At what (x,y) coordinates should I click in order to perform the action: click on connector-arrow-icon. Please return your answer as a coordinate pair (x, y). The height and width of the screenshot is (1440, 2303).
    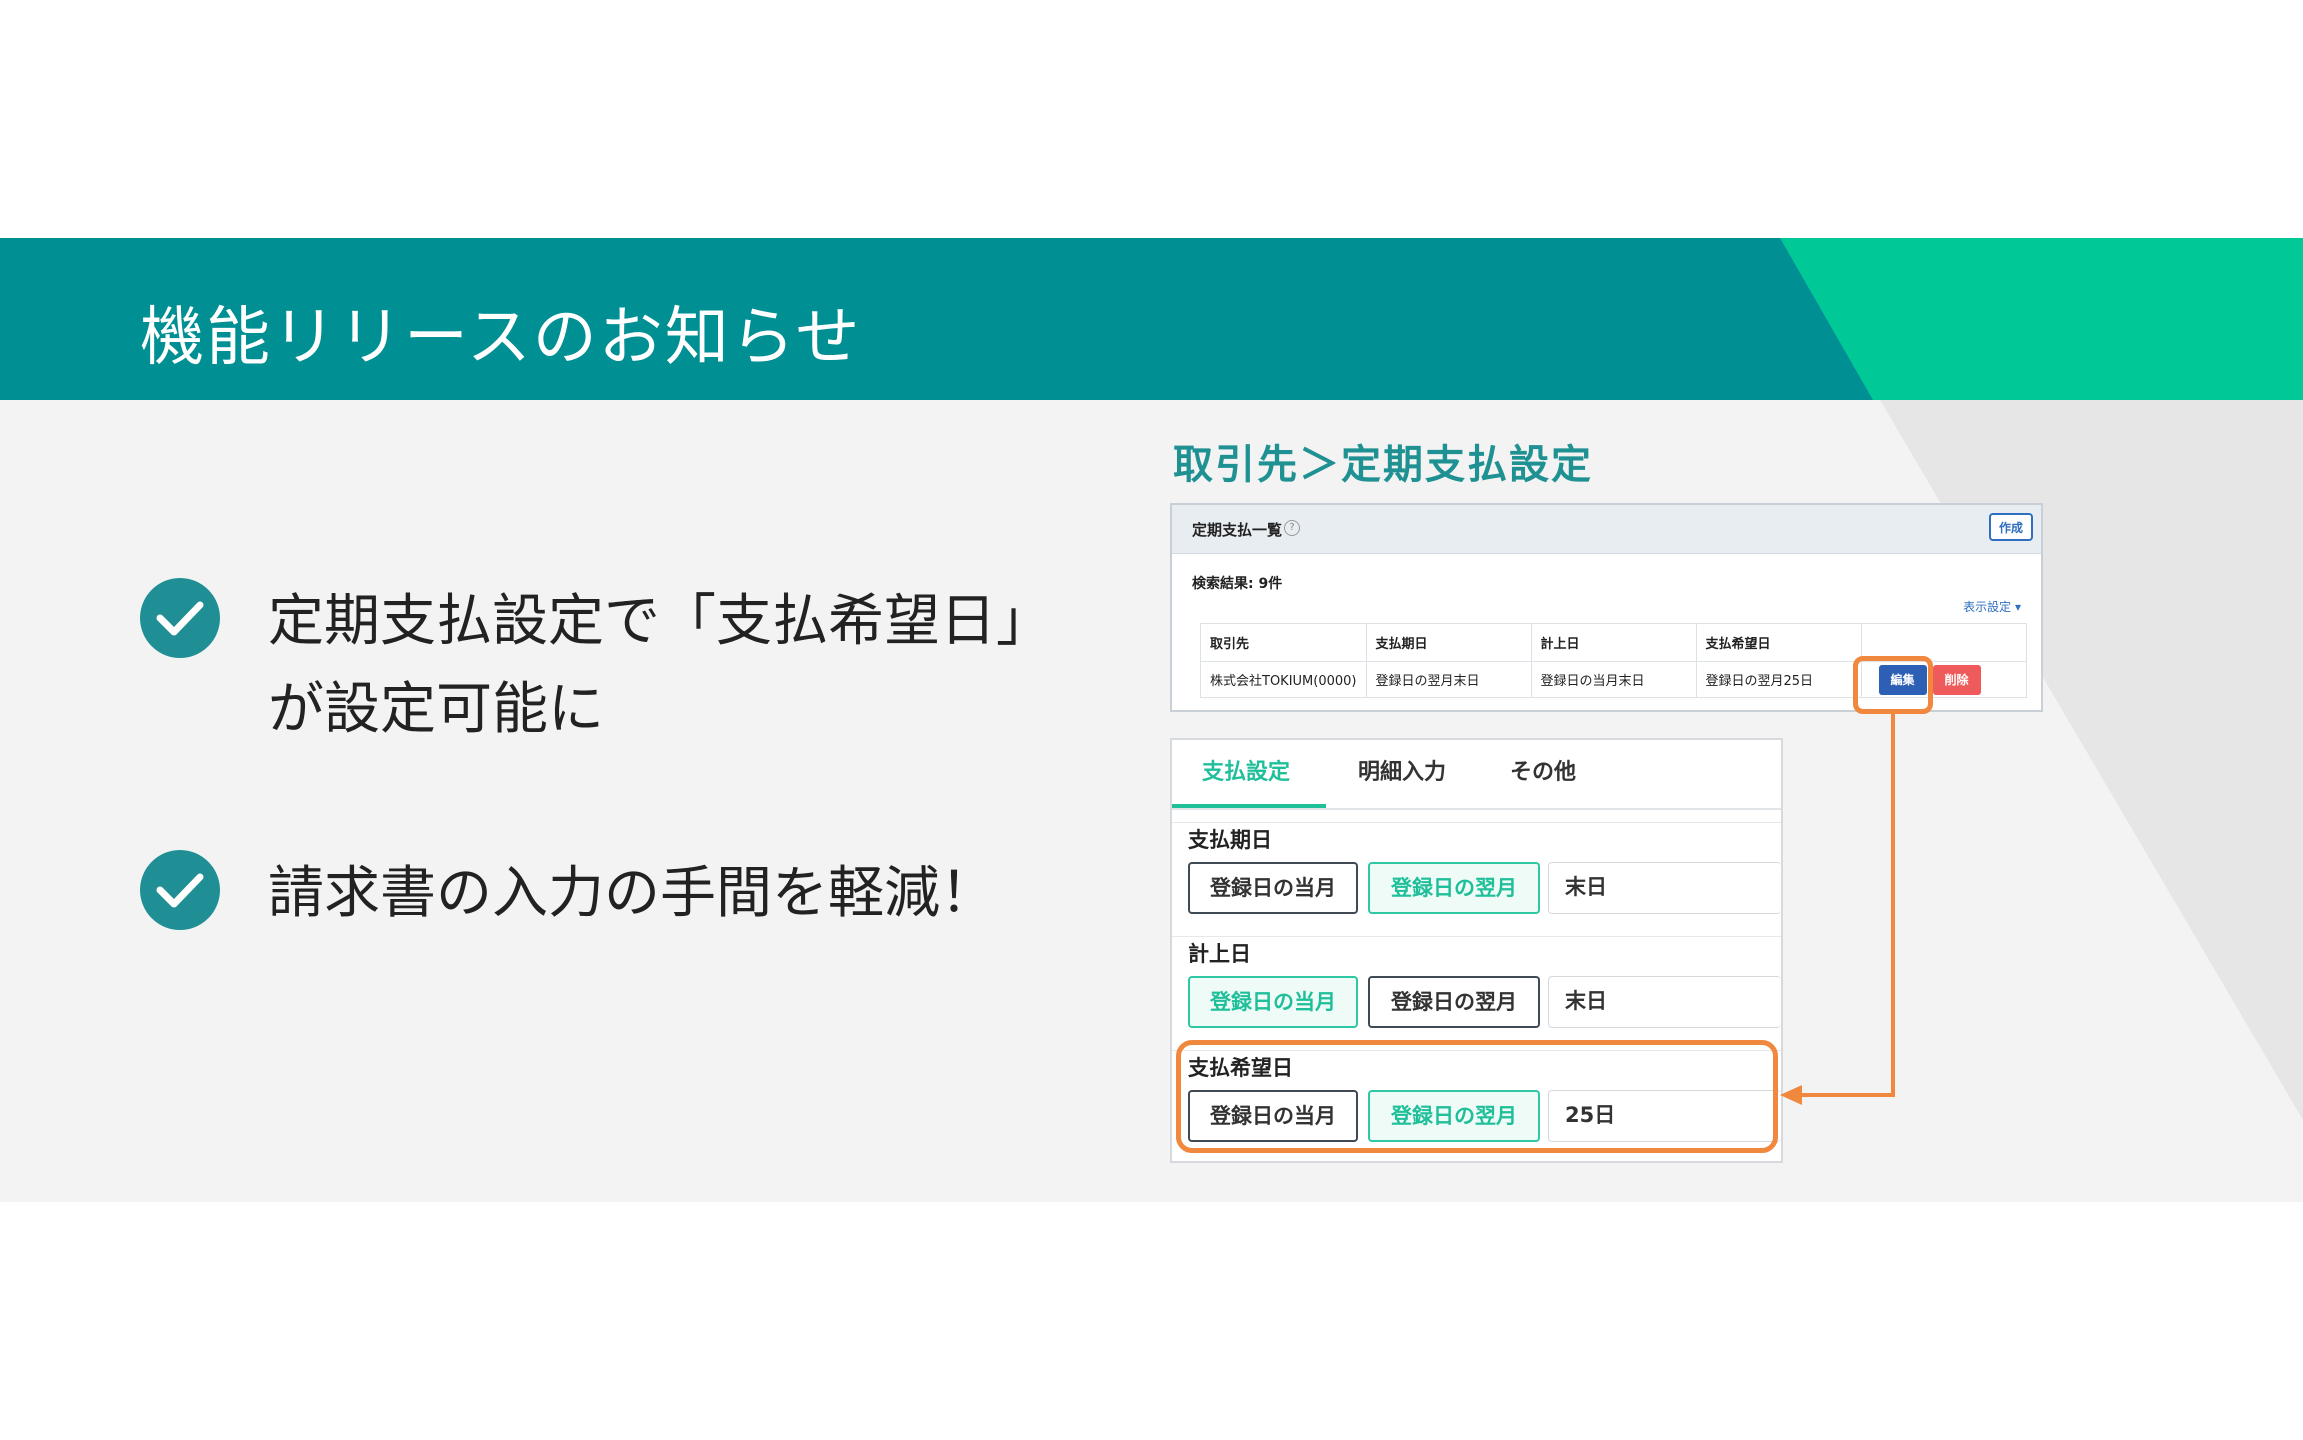
    Looking at the image, I should click on (1837, 909).